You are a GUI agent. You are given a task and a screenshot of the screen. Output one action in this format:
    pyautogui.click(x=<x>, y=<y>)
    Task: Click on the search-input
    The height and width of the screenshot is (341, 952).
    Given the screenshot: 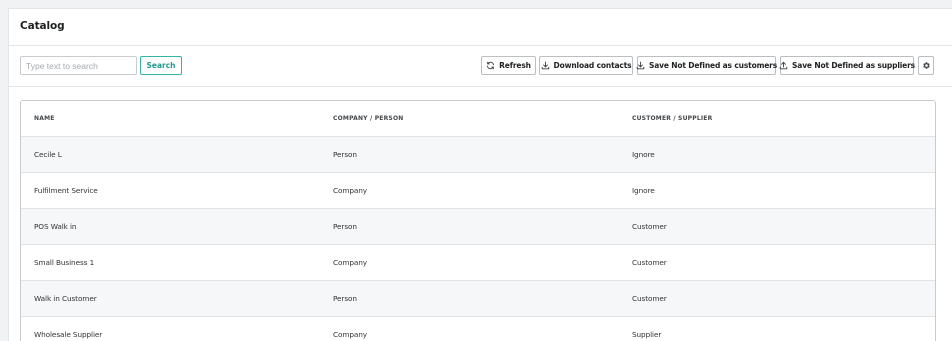 What is the action you would take?
    pyautogui.click(x=78, y=65)
    